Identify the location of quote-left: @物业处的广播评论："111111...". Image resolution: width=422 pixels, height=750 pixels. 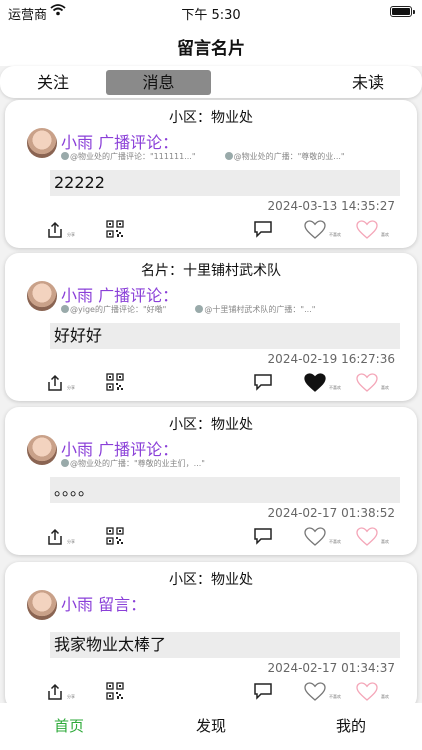
(128, 156).